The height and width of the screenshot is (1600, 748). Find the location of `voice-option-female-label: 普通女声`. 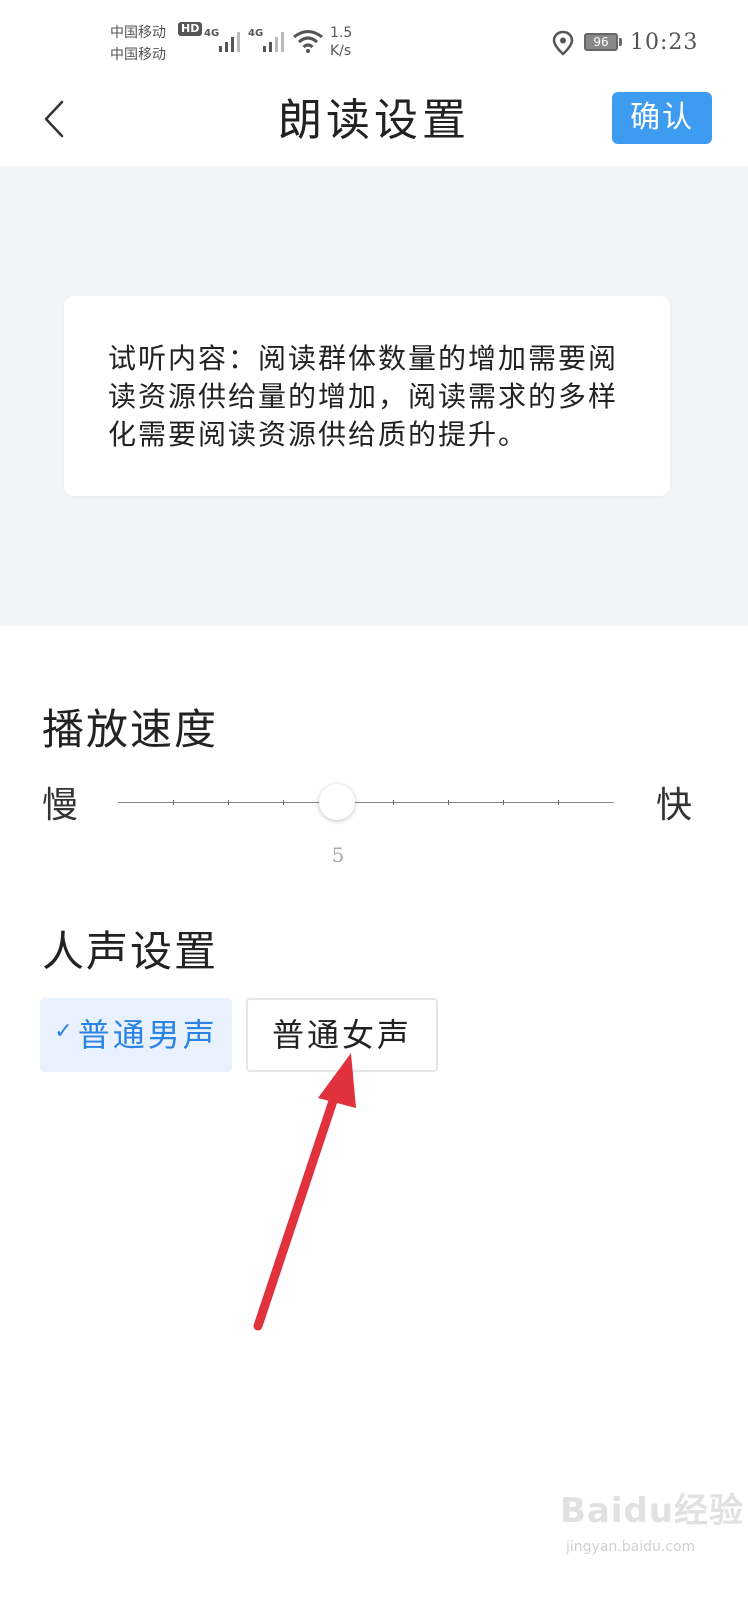

voice-option-female-label: 普通女声 is located at coordinates (341, 1035).